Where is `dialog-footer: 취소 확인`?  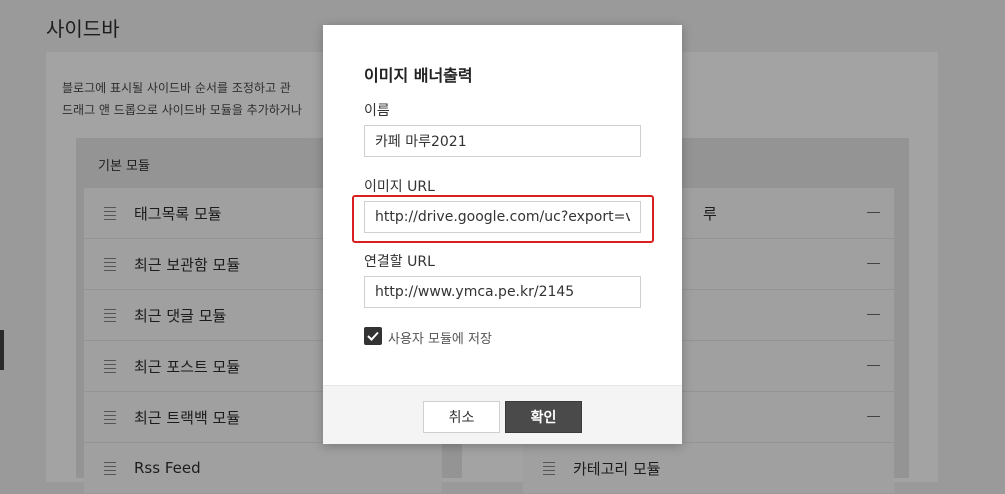
dialog-footer: 취소 확인 is located at coordinates (502, 414).